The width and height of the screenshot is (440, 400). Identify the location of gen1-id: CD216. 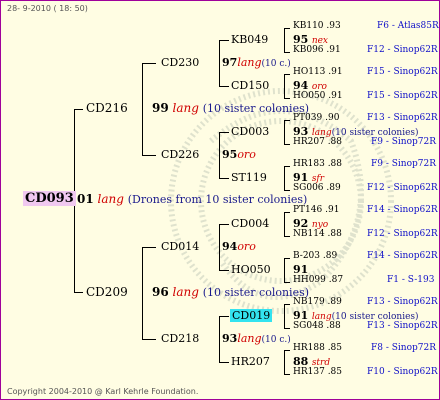
(107, 108).